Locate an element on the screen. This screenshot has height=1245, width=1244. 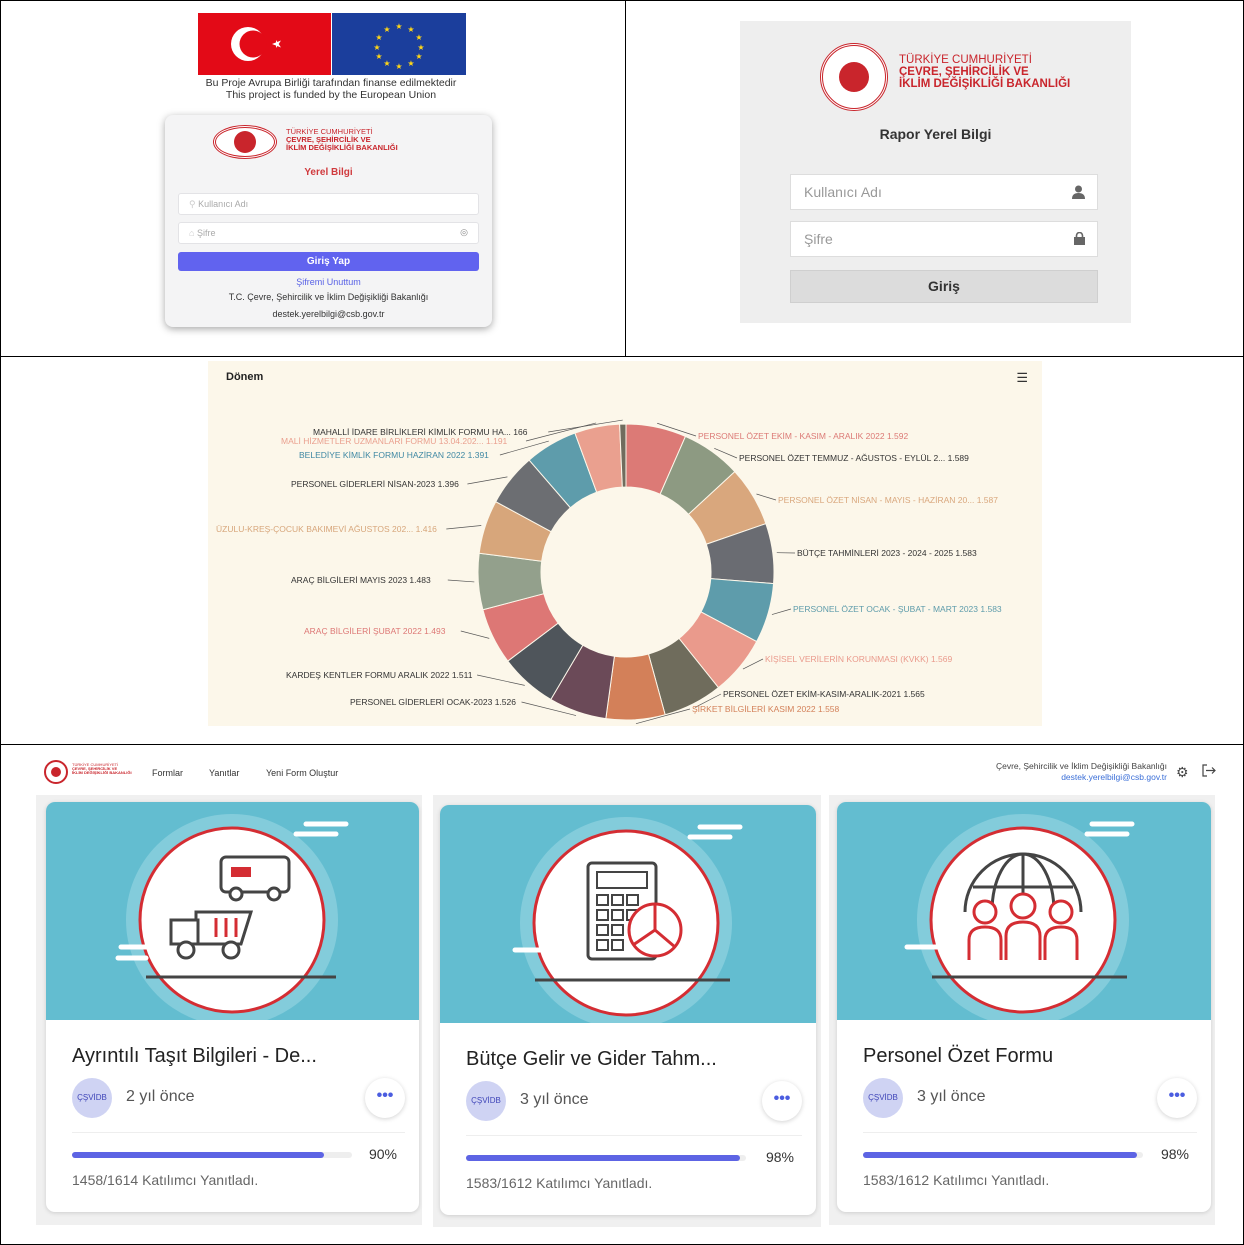
slice-label: PERSONEL GİDERLERİ NİSAN-2023 1.396 is located at coordinates (375, 484).